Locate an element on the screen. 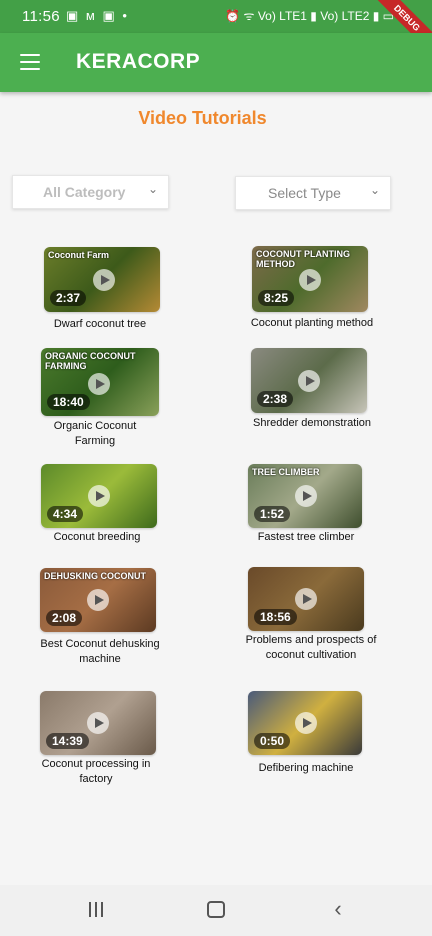 This screenshot has width=432, height=936. video-thumbnail: TREE CLIMBER 1:52 is located at coordinates (305, 496).